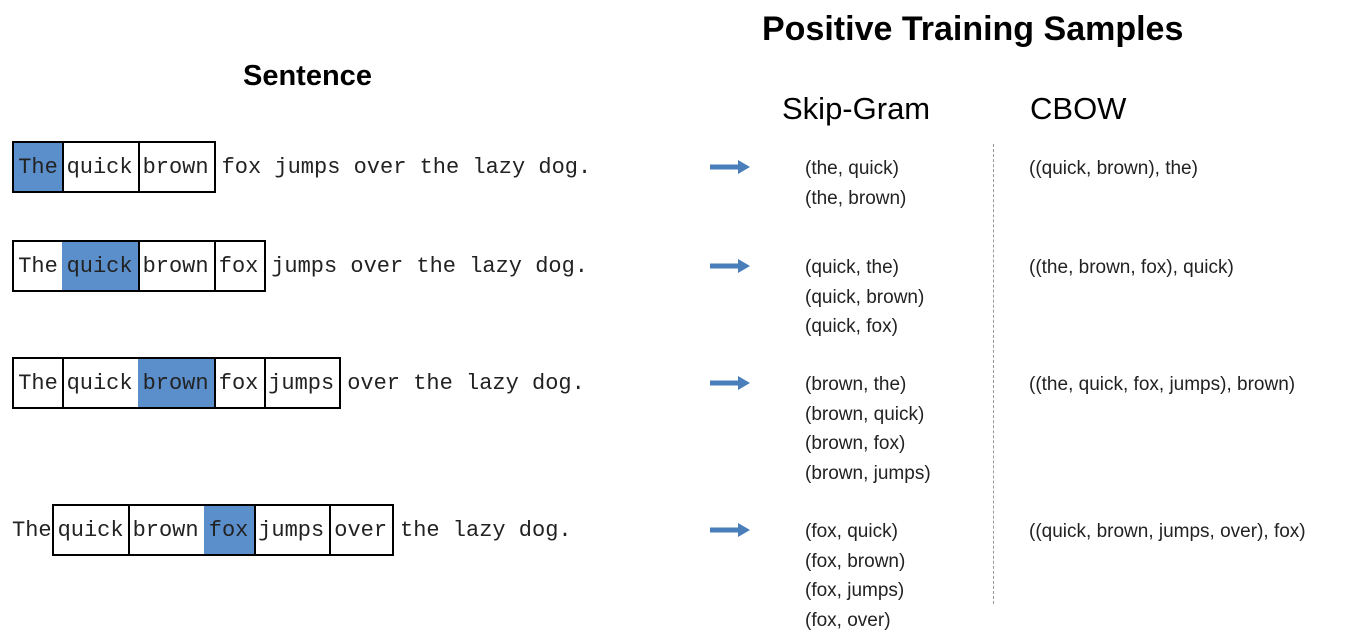  I want to click on diagram-title: Positive Training Samples, so click(973, 29).